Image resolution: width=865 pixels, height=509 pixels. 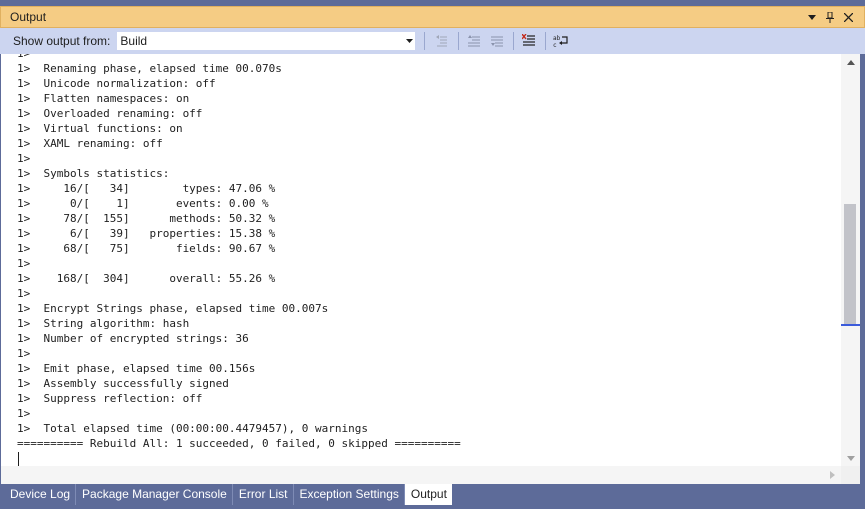 I want to click on title-bar: Output, so click(x=432, y=17).